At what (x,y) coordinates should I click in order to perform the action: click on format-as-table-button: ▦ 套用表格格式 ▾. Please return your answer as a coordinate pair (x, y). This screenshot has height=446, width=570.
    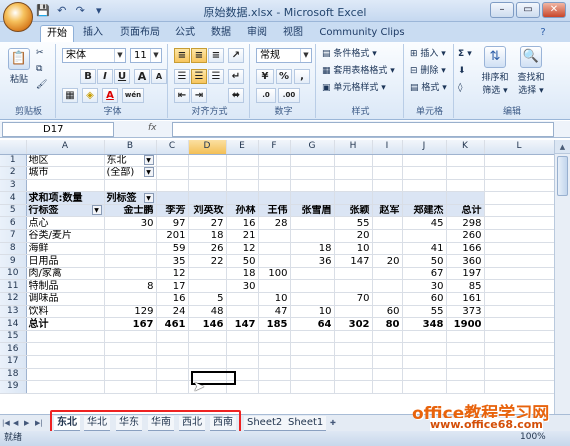
    Looking at the image, I should click on (358, 71).